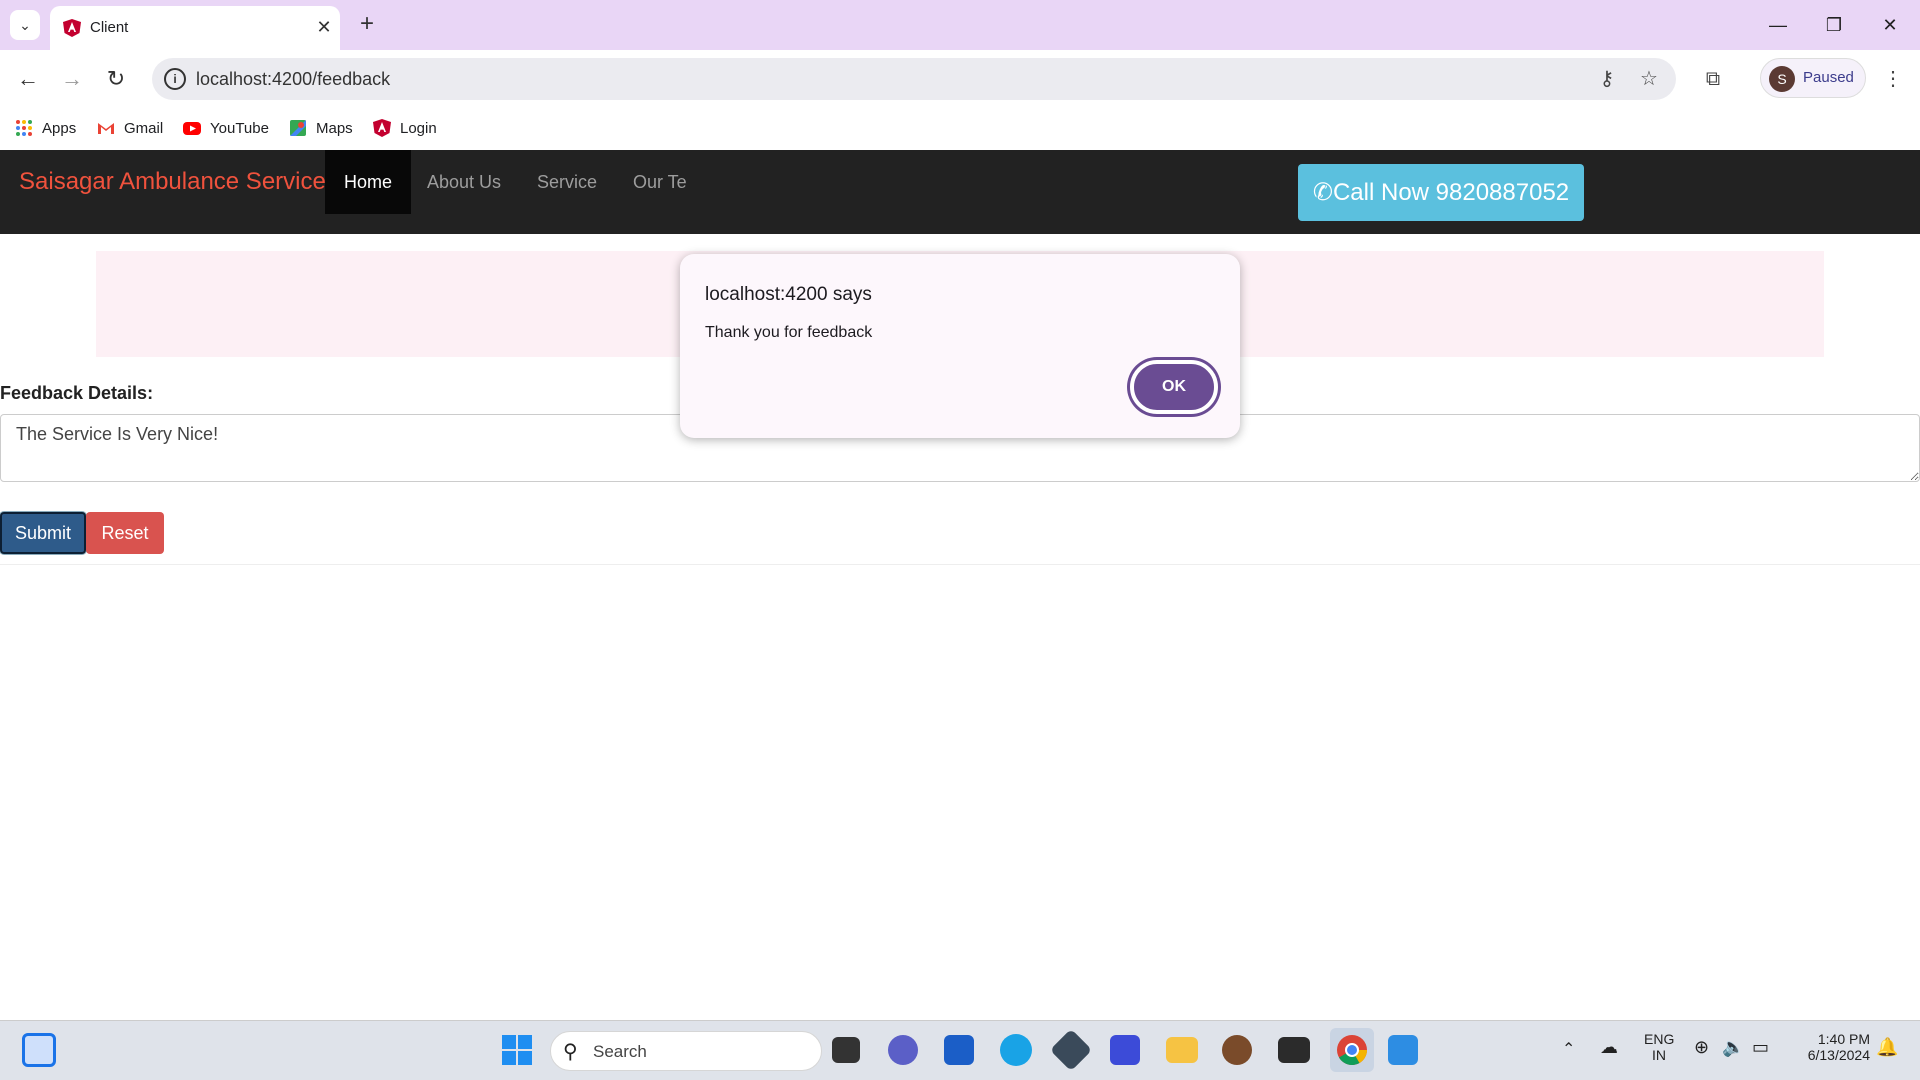 Image resolution: width=1920 pixels, height=1080 pixels. I want to click on apps-grid-icon, so click(24, 128).